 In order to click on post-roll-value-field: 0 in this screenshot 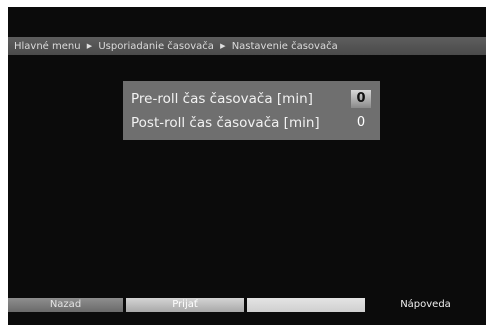, I will do `click(361, 123)`.